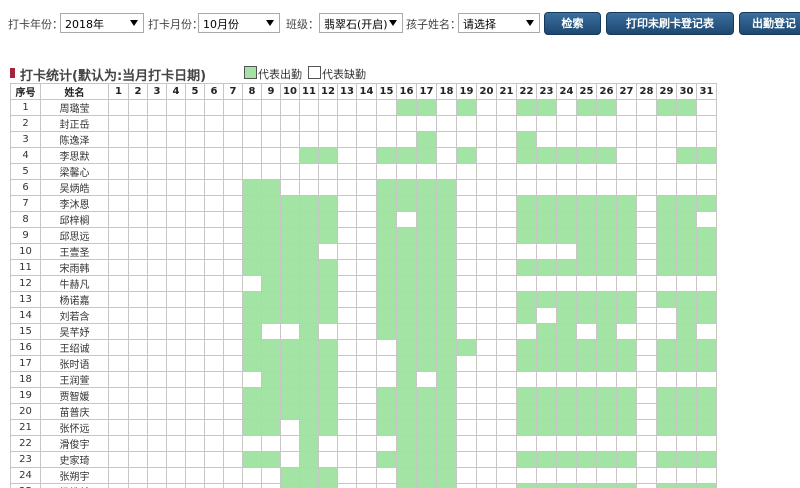 Image resolution: width=800 pixels, height=488 pixels. I want to click on year-select: 2018年, so click(102, 23).